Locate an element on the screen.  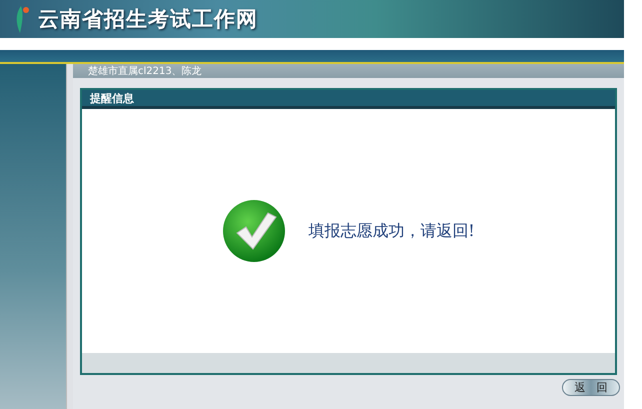
check-icon is located at coordinates (254, 231).